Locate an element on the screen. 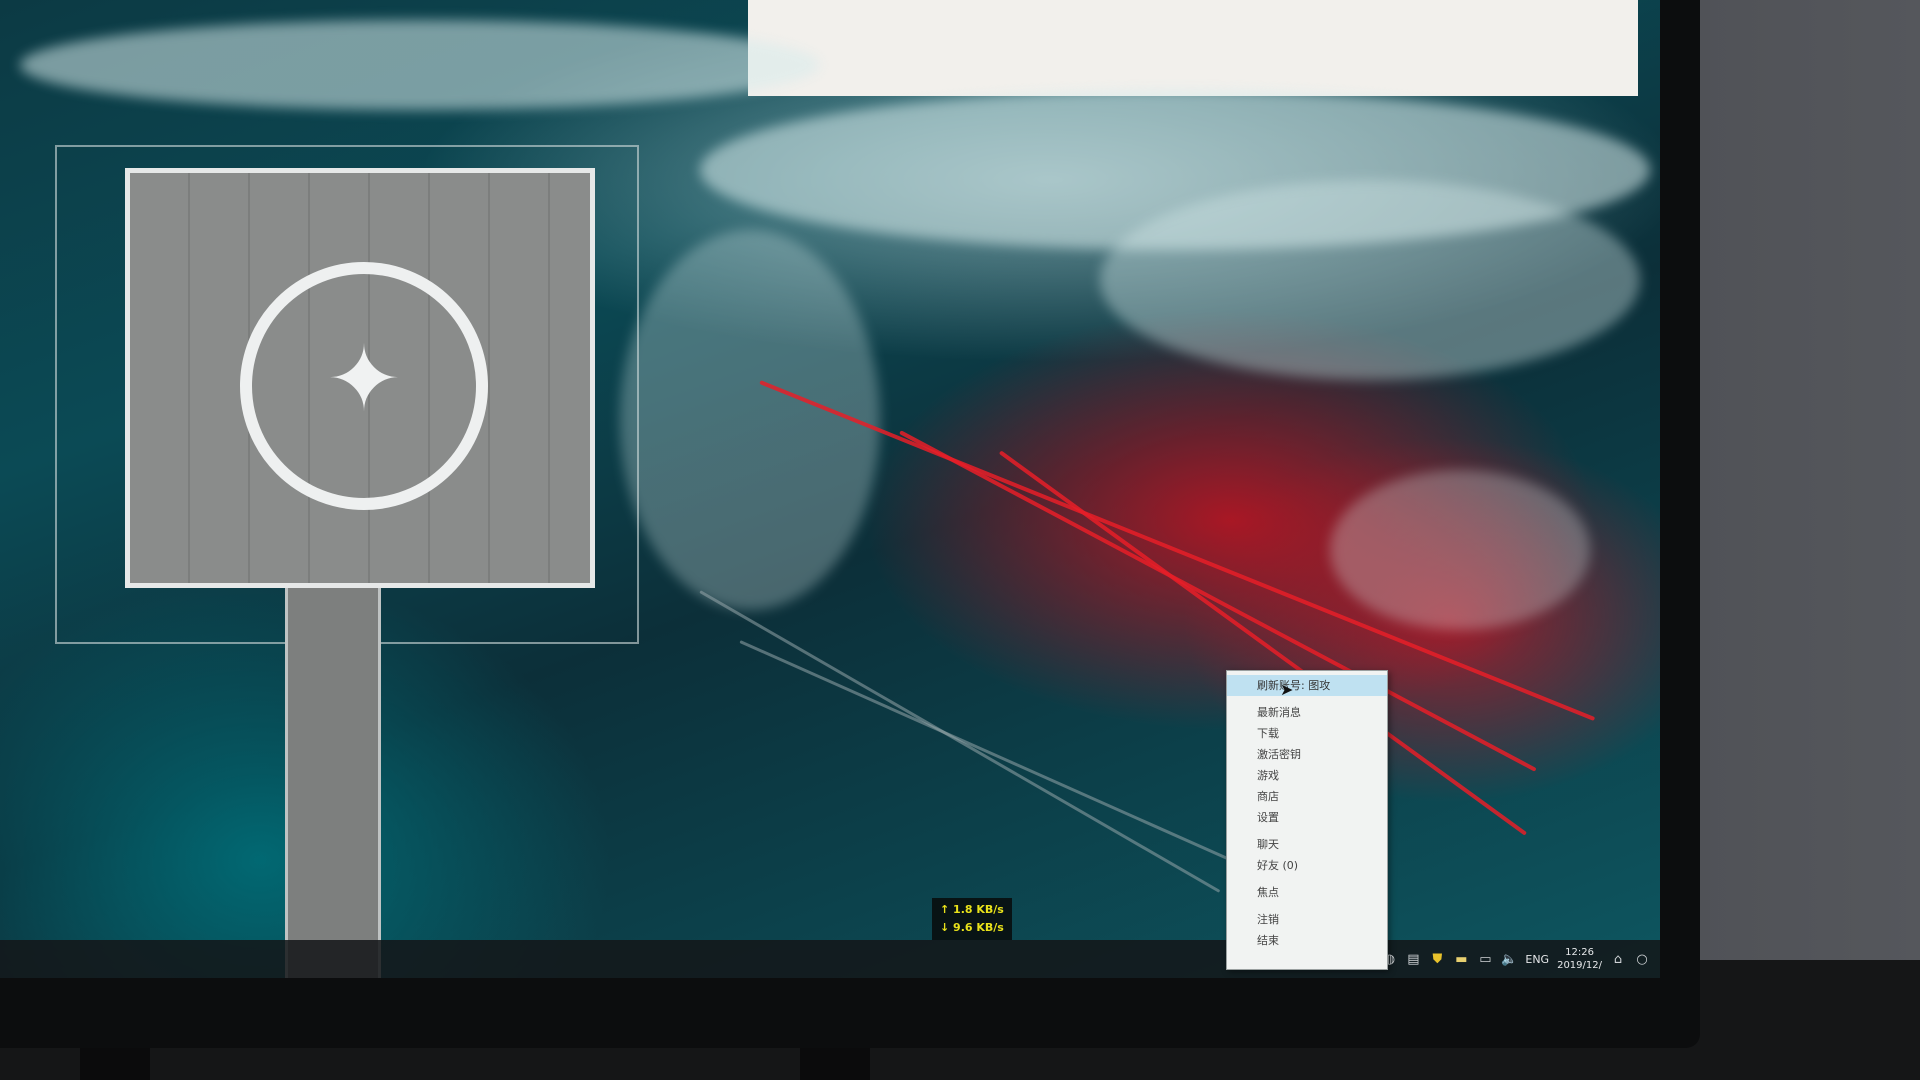  clock-date: 2019/12/ is located at coordinates (1579, 965).